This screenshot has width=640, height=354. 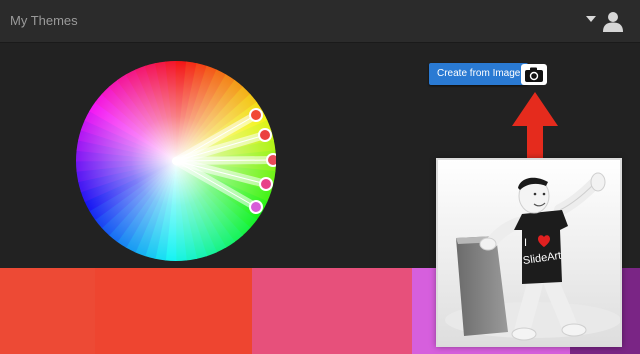 I want to click on my-themes-title: My Themes, so click(x=44, y=20).